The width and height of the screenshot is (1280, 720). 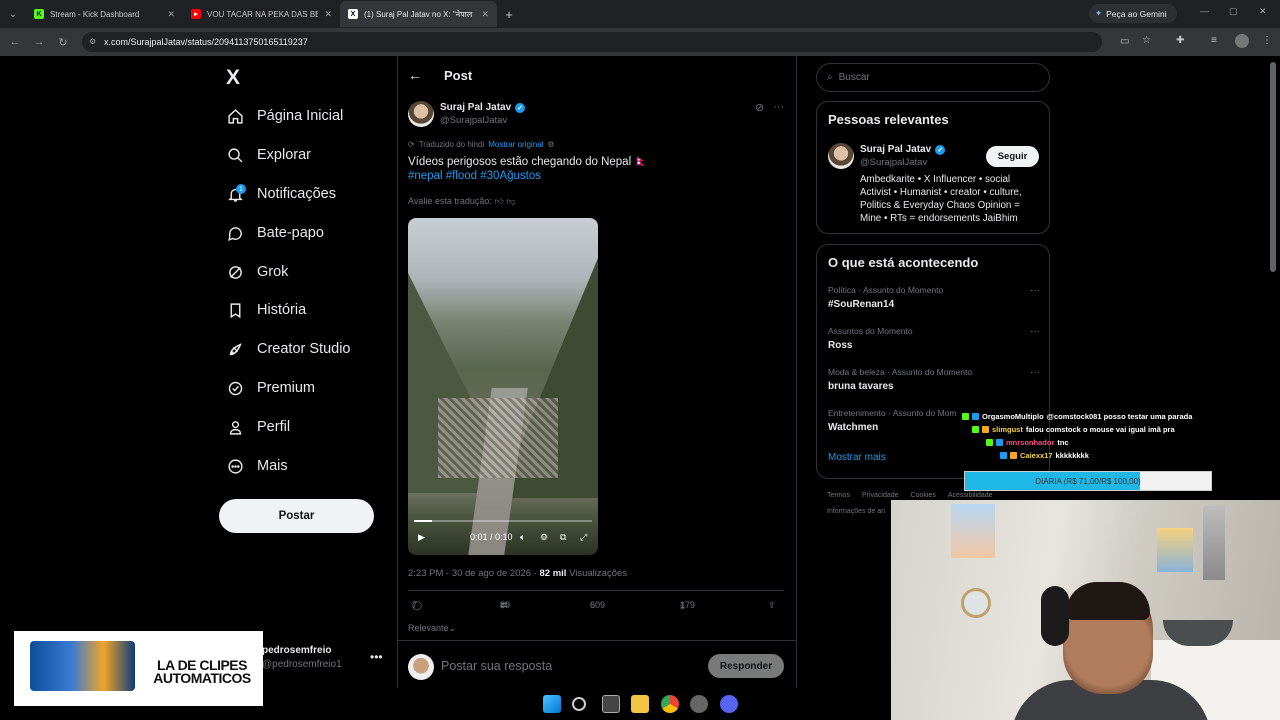 I want to click on settings-gear-icon: ⚙, so click(x=544, y=537).